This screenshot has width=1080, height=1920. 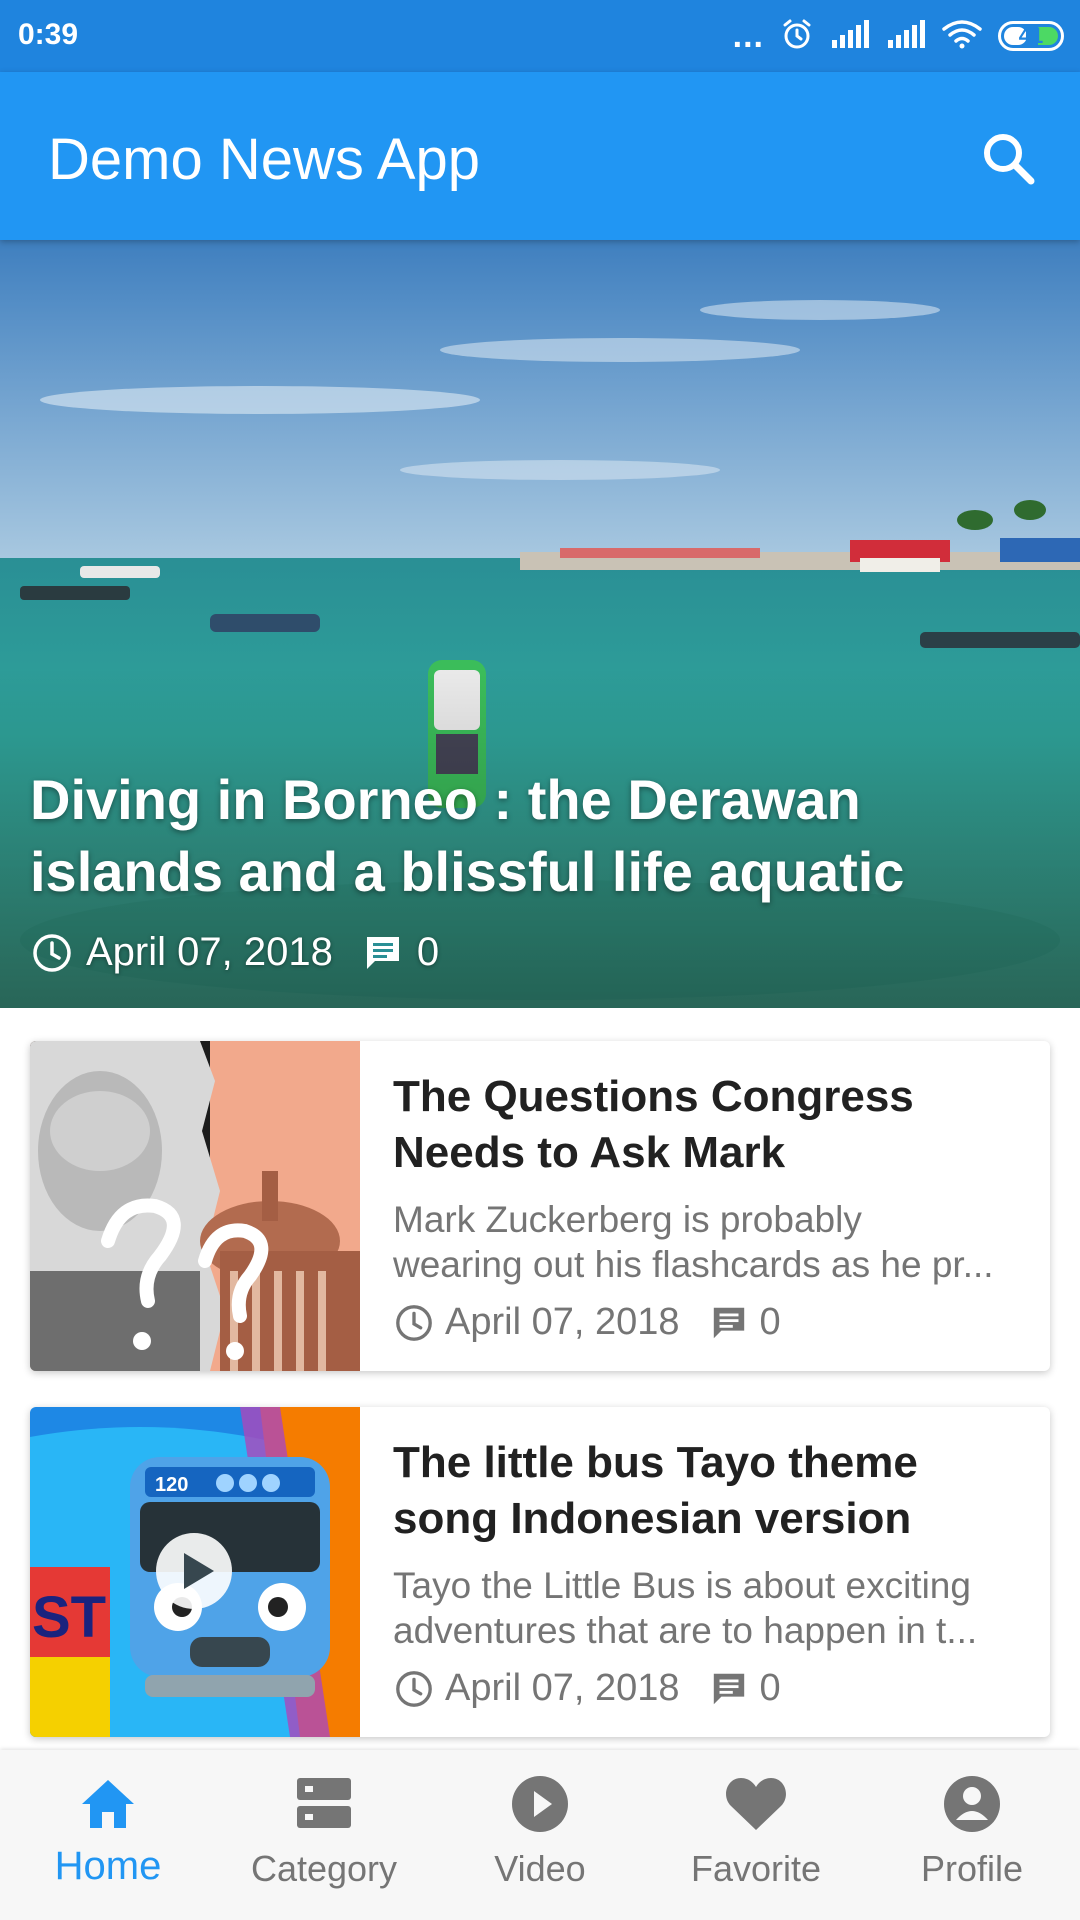 I want to click on excerpt-line: Tayo the Little Bus is about exciting, so click(x=682, y=1585).